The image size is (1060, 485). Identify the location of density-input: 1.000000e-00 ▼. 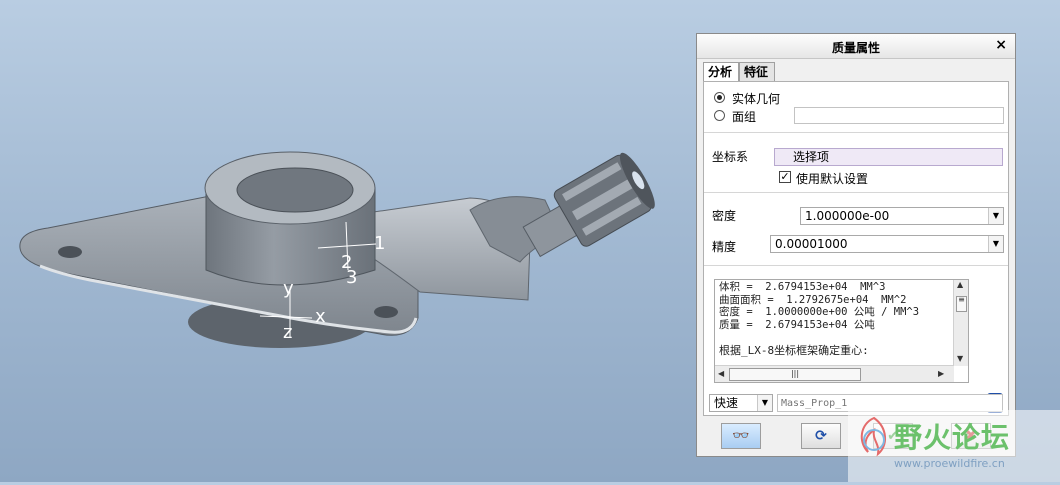
(902, 216).